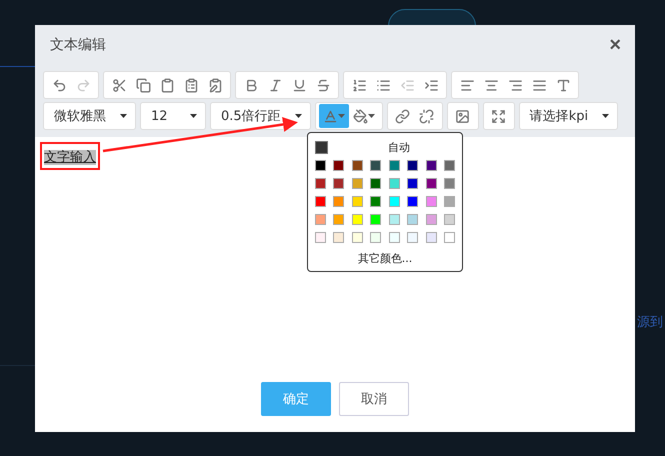 This screenshot has height=456, width=665. I want to click on clipboard-icon, so click(167, 85).